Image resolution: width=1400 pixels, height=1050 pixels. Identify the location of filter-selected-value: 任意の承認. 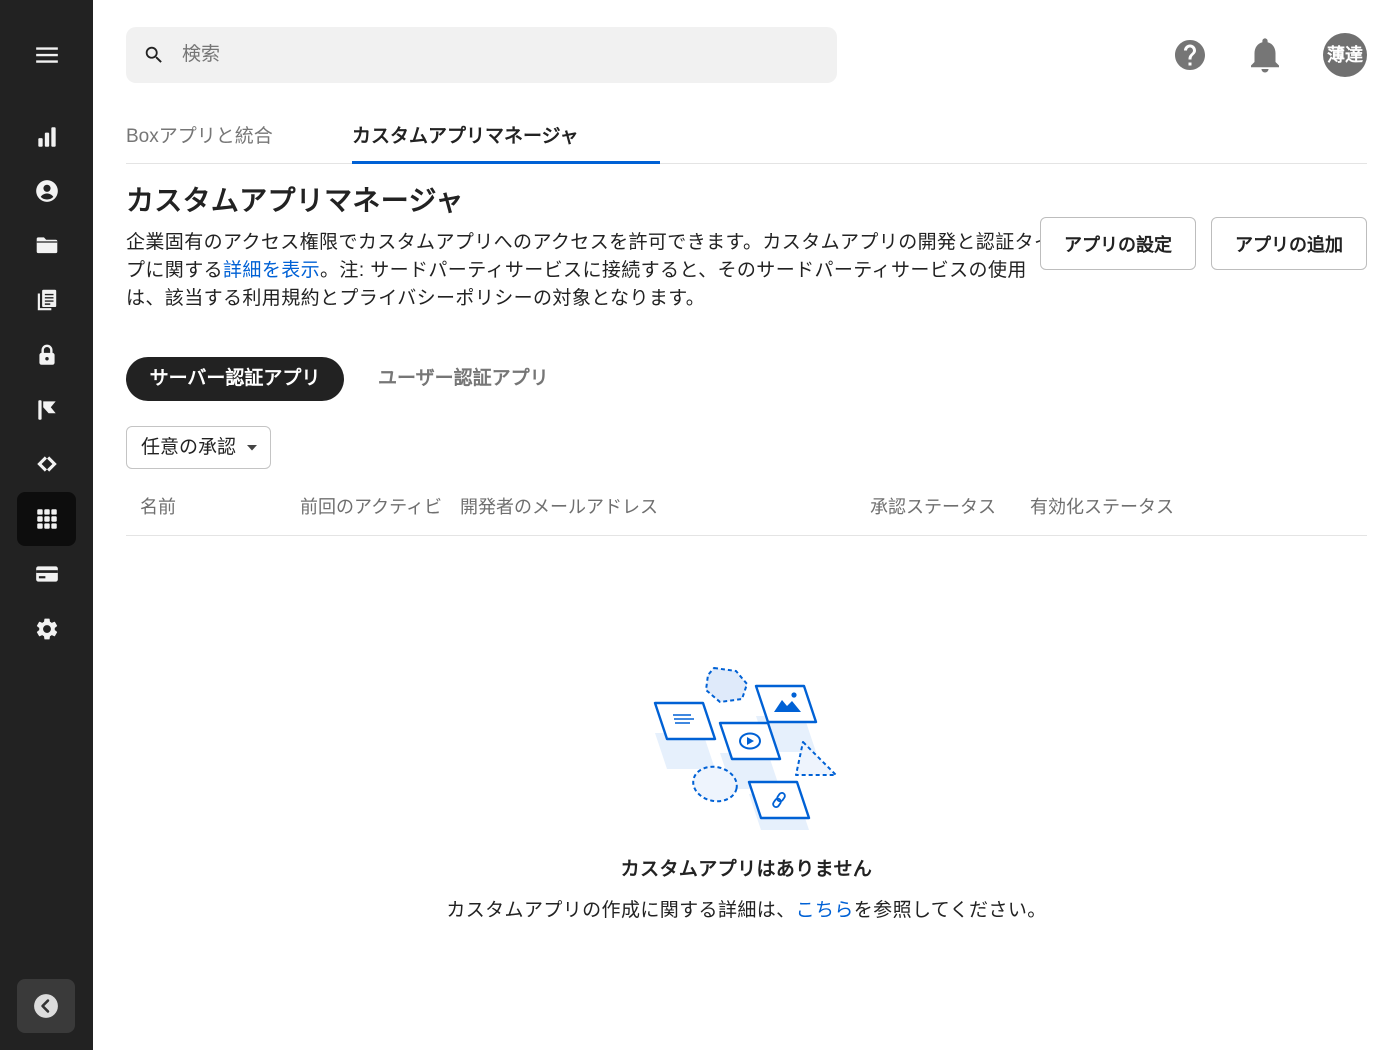
(189, 447).